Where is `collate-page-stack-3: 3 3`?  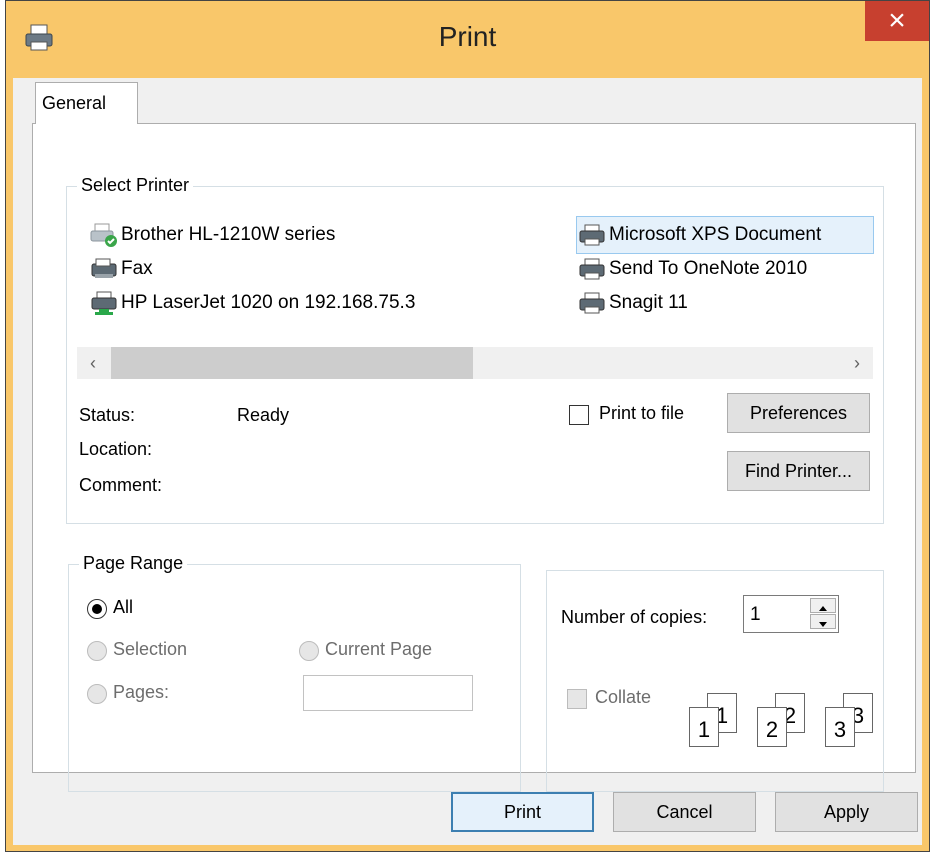
collate-page-stack-3: 3 3 is located at coordinates (851, 722).